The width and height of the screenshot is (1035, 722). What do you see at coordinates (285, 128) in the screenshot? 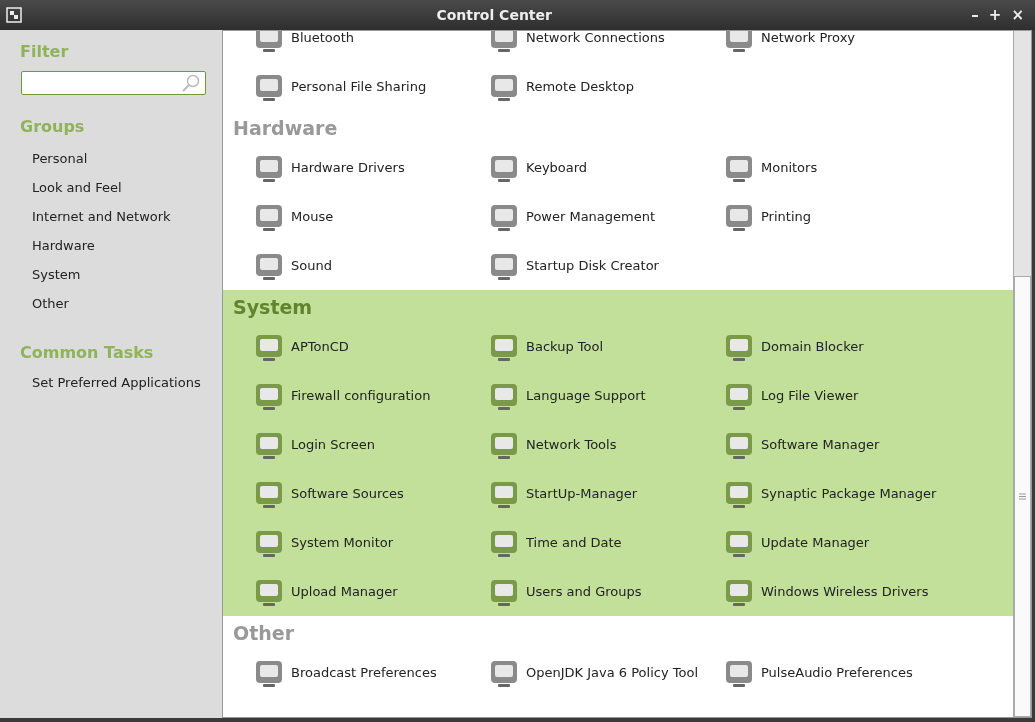
I see `section-title: Hardware` at bounding box center [285, 128].